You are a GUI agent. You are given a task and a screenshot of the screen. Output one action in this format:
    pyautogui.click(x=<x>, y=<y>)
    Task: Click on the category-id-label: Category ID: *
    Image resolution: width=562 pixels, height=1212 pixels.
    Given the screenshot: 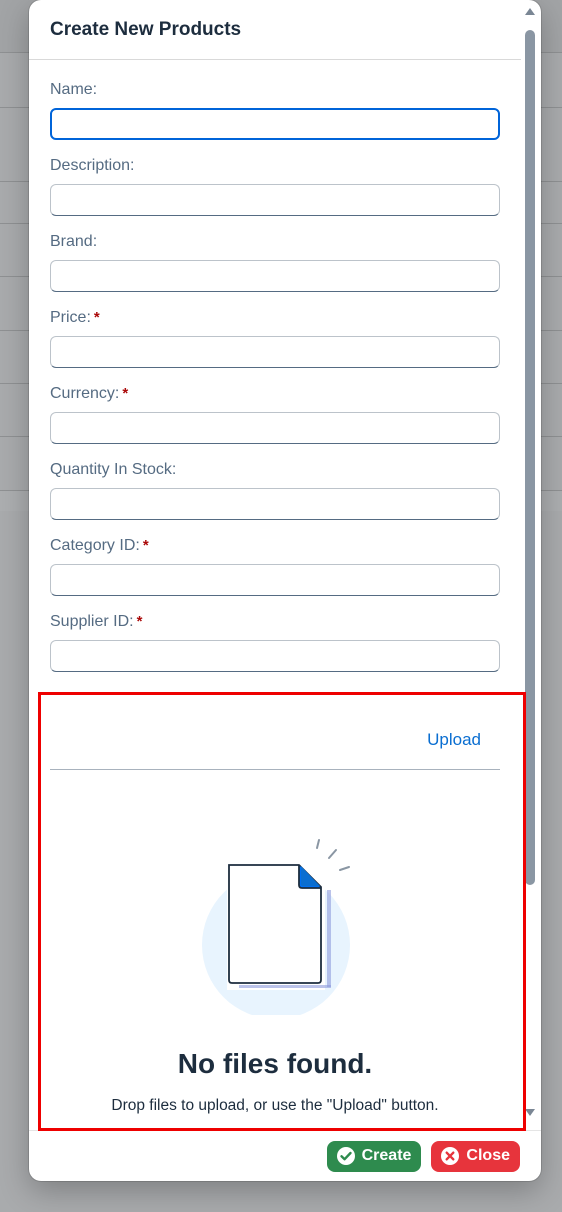 What is the action you would take?
    pyautogui.click(x=275, y=546)
    